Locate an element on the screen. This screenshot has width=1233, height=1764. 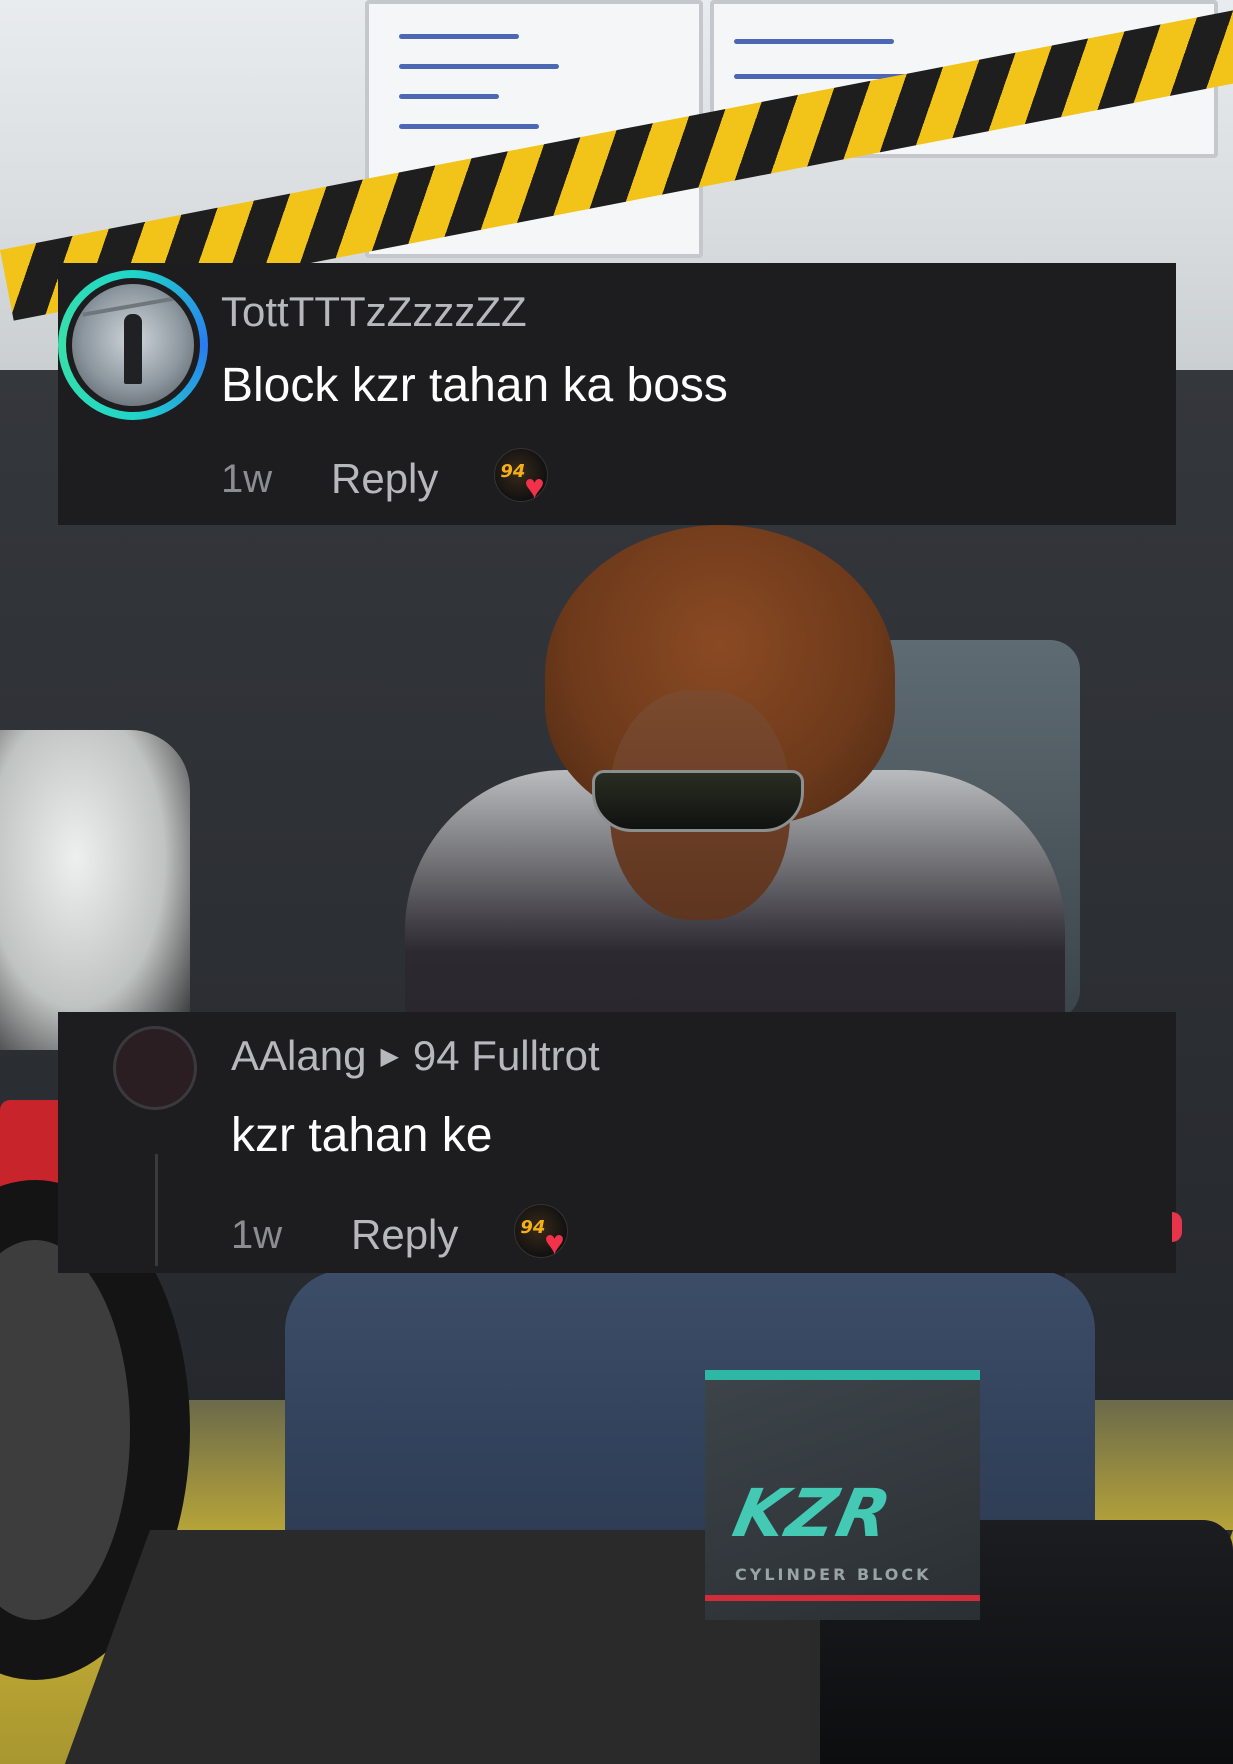
avatar-photo is located at coordinates (133, 345).